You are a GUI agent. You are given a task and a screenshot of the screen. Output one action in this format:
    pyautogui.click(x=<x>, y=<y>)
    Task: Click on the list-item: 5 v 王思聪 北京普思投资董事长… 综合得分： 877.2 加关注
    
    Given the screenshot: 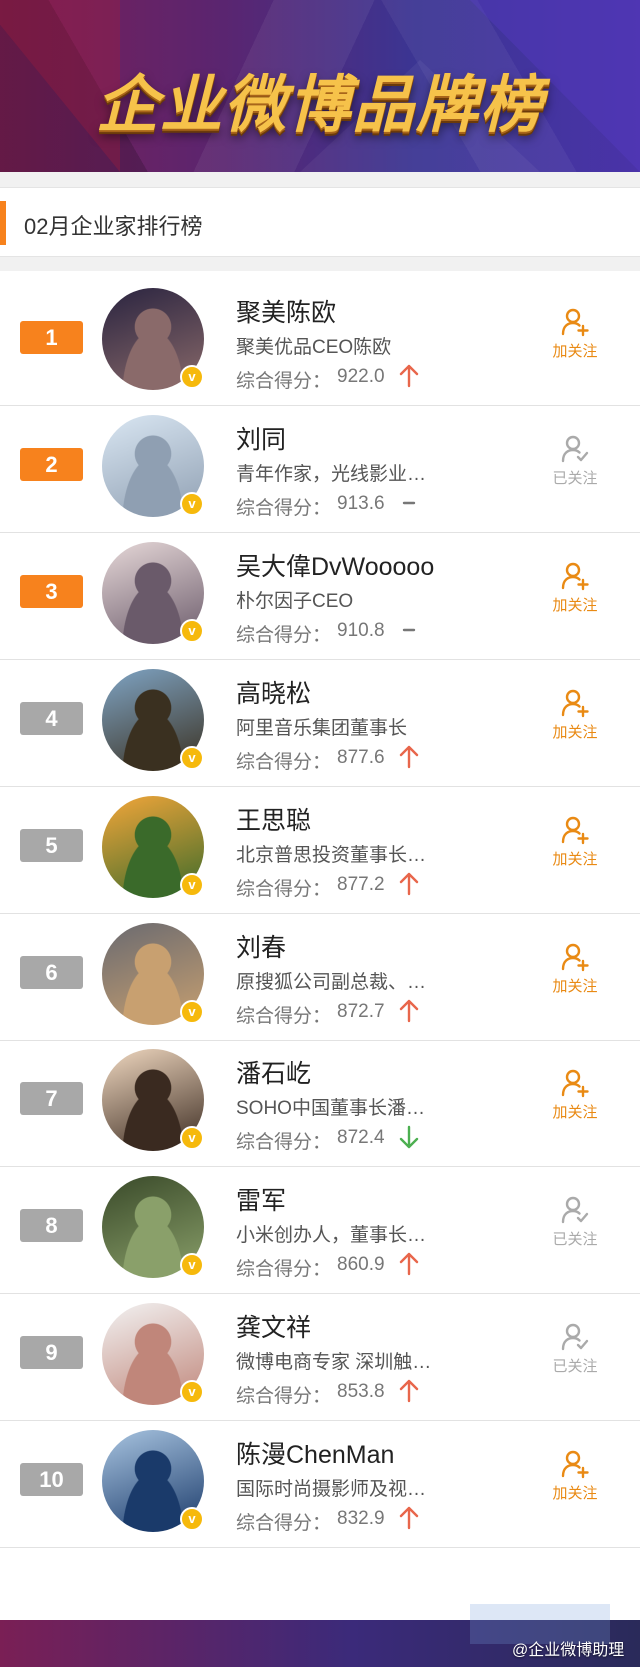 What is the action you would take?
    pyautogui.click(x=320, y=846)
    